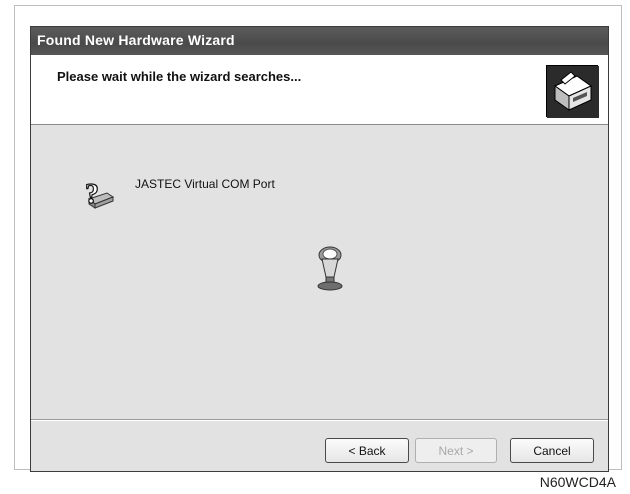 This screenshot has width=630, height=494. Describe the element at coordinates (330, 267) in the screenshot. I see `searching-flashlight-icon` at that location.